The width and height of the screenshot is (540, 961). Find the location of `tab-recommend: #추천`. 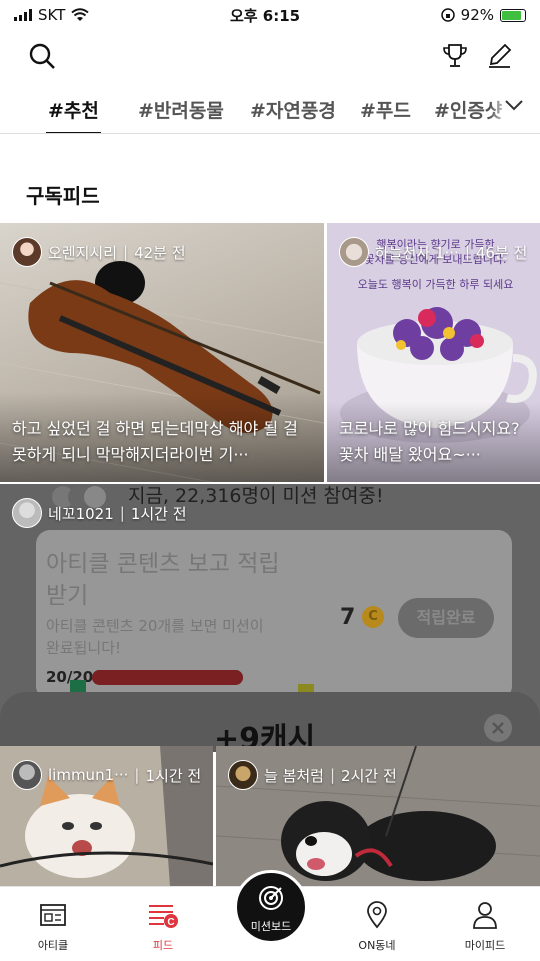

tab-recommend: #추천 is located at coordinates (73, 114).